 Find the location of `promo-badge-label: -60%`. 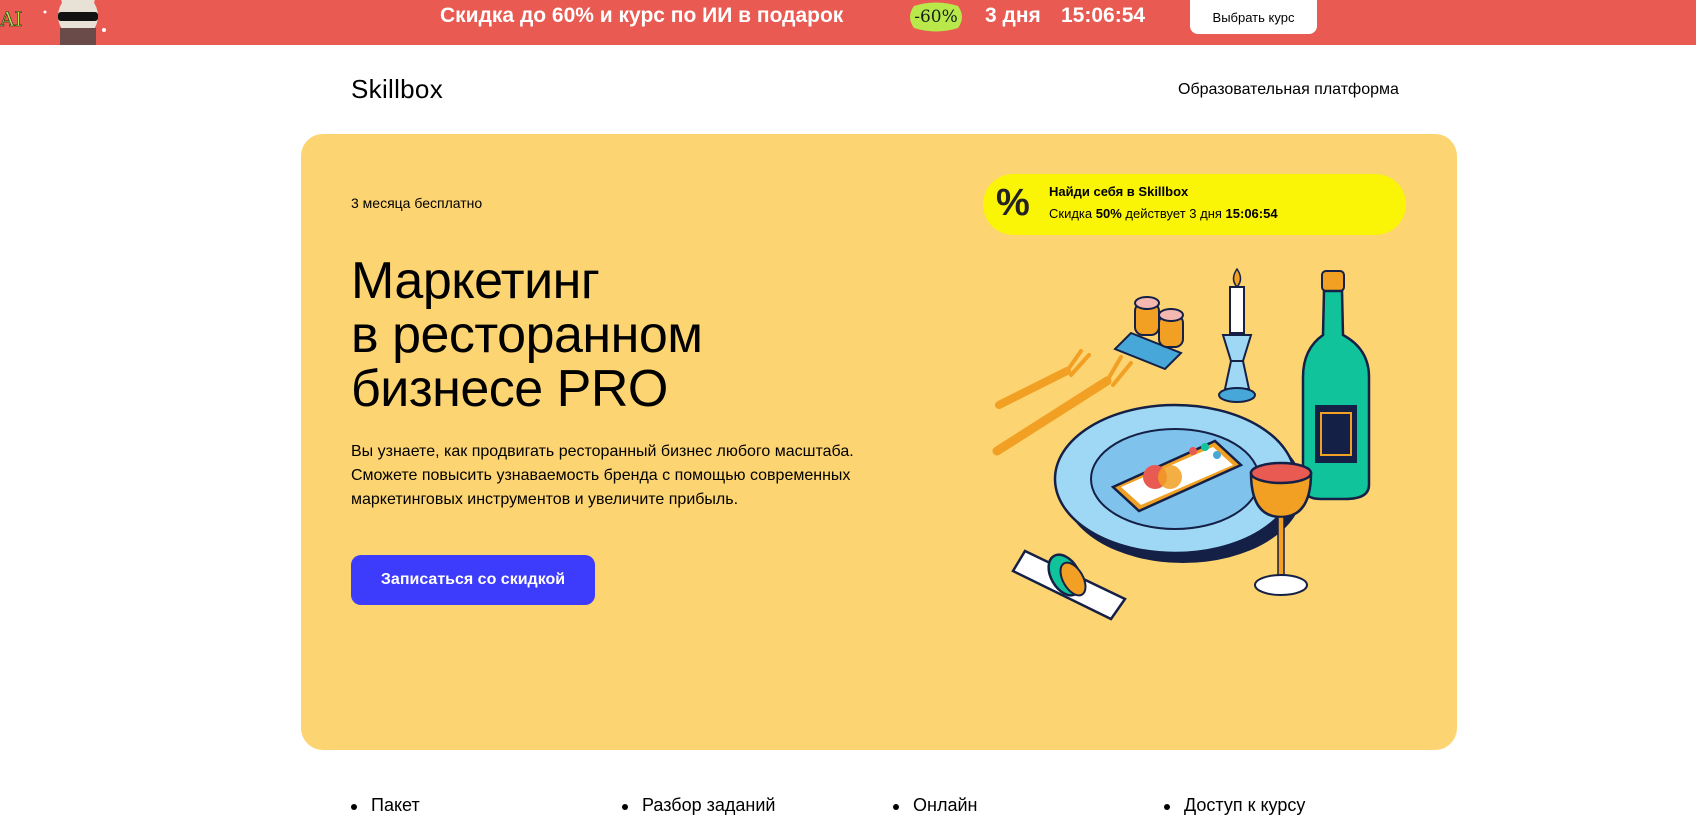

promo-badge-label: -60% is located at coordinates (936, 17).